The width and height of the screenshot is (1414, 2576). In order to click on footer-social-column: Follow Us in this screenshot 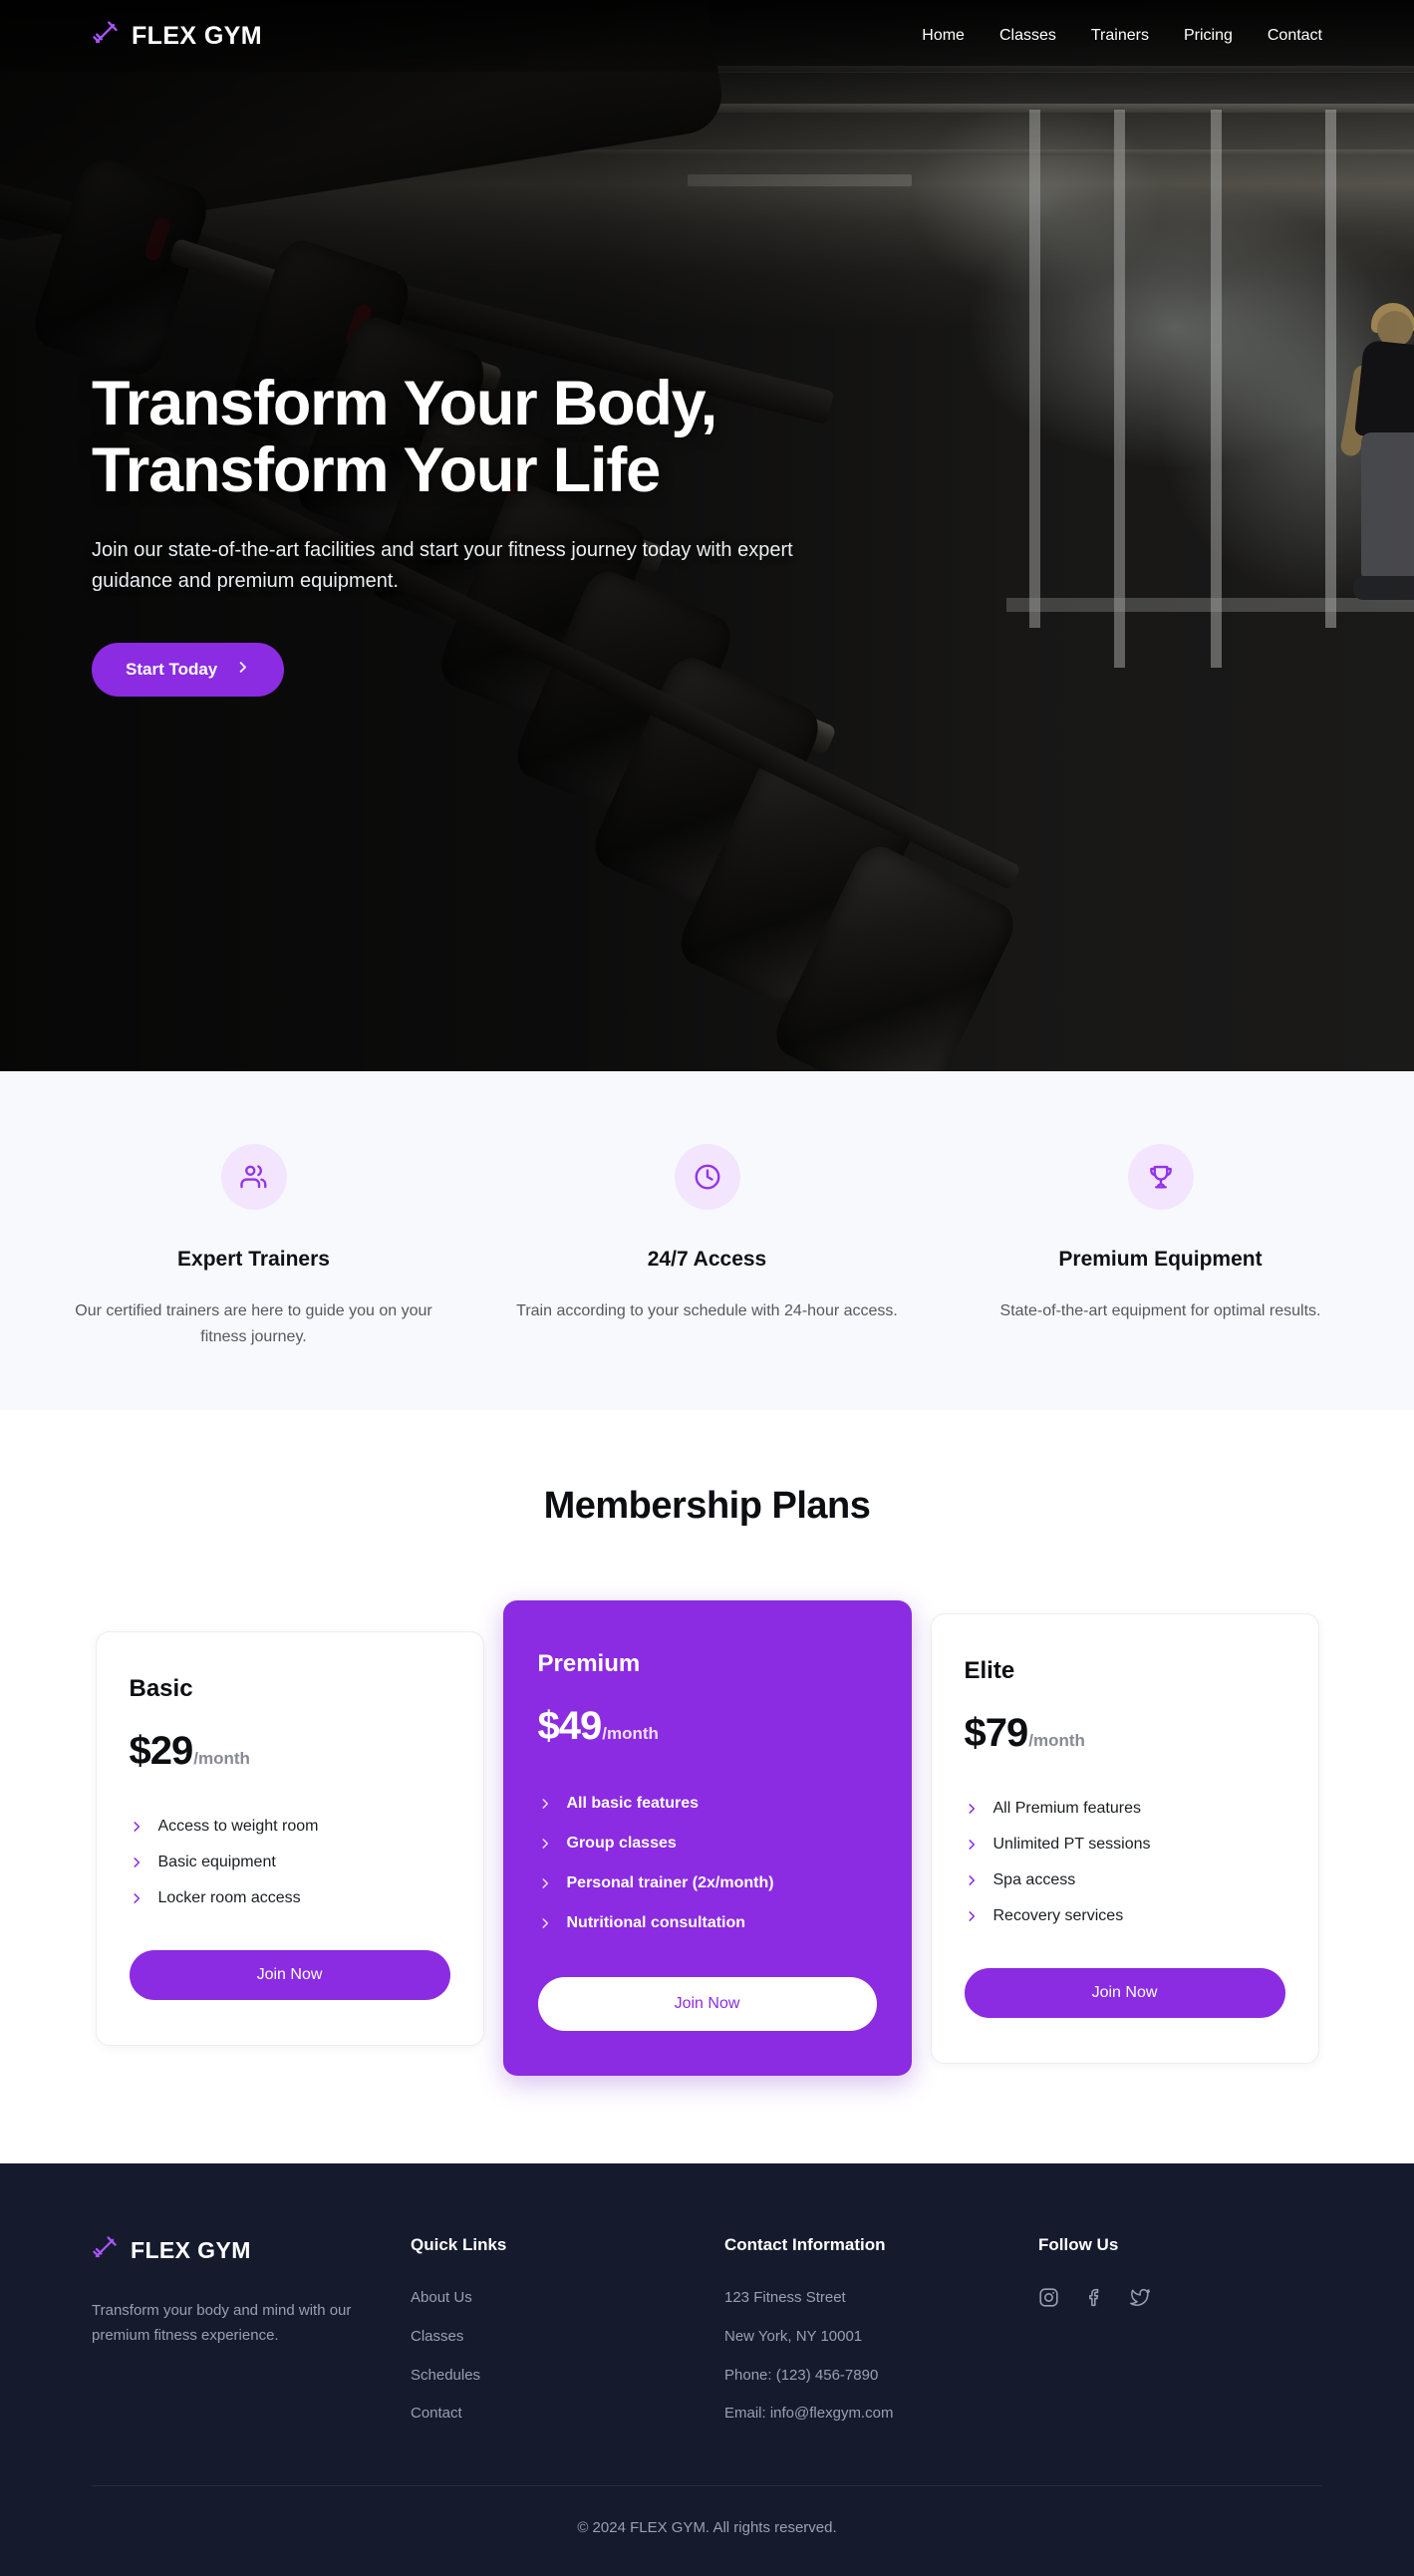, I will do `click(1094, 2338)`.